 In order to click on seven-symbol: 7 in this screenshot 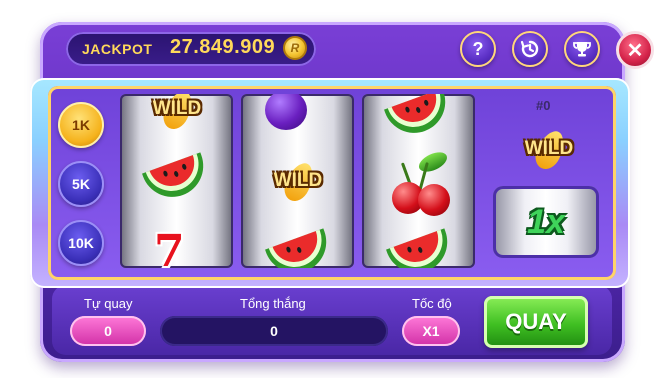, I will do `click(169, 247)`.